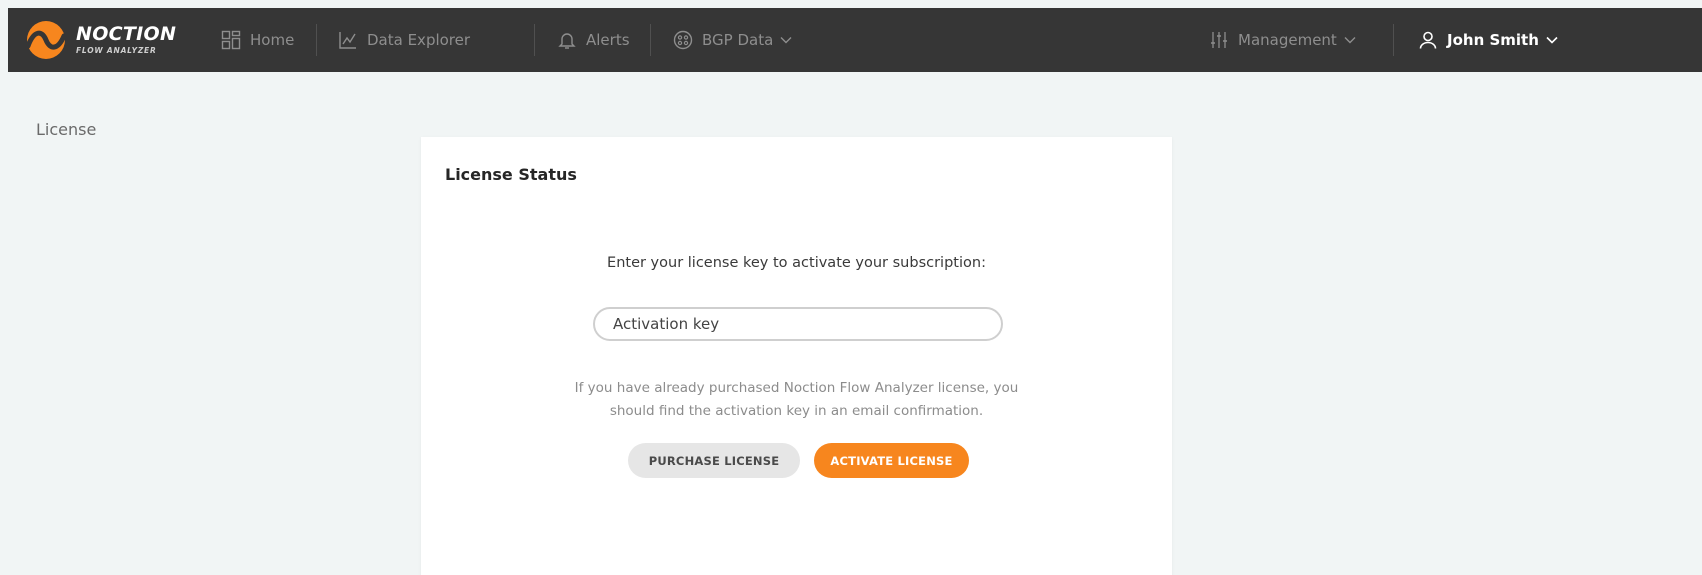 This screenshot has height=575, width=1702. I want to click on noction-logo-icon, so click(46, 40).